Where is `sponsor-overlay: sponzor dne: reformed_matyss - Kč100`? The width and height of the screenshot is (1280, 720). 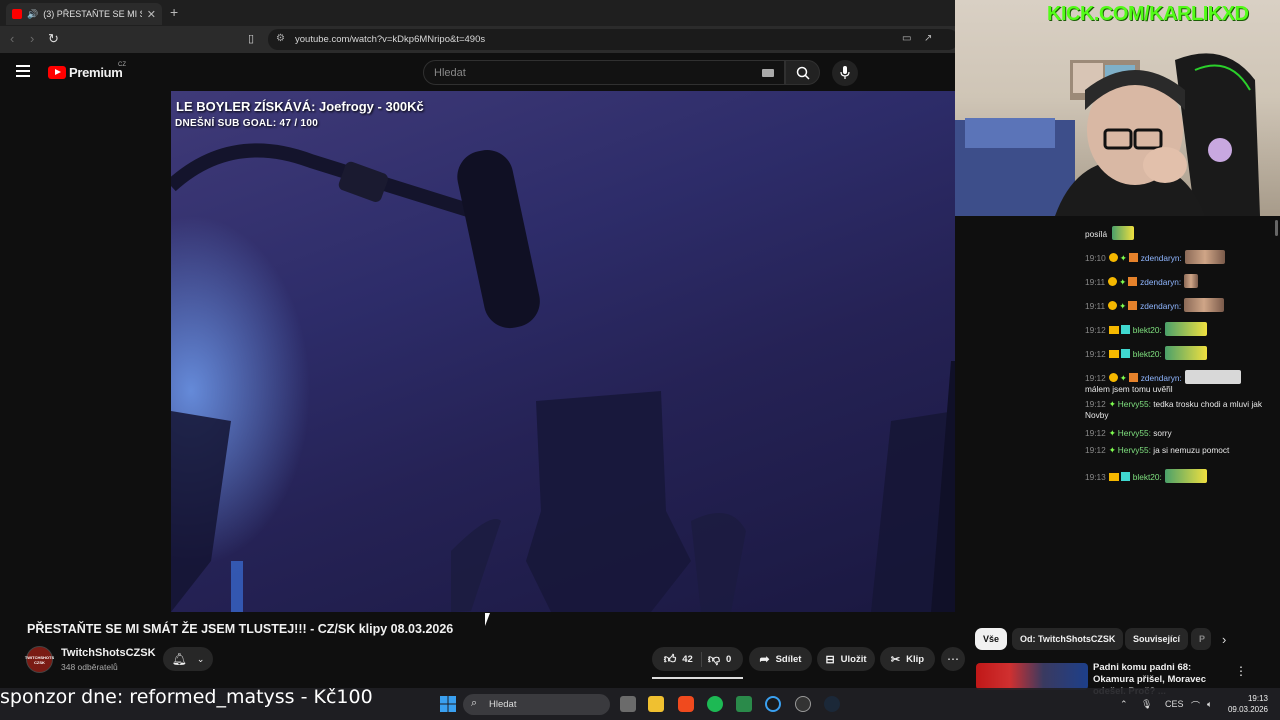
sponsor-overlay: sponzor dne: reformed_matyss - Kč100 is located at coordinates (186, 697).